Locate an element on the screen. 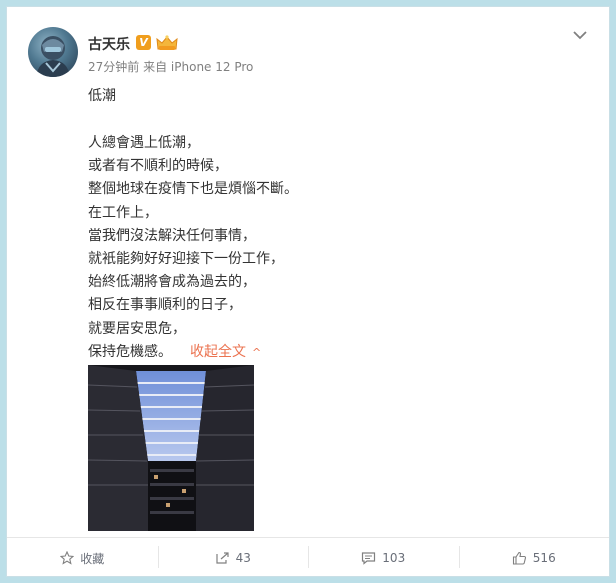  username: 古天乐 is located at coordinates (109, 44).